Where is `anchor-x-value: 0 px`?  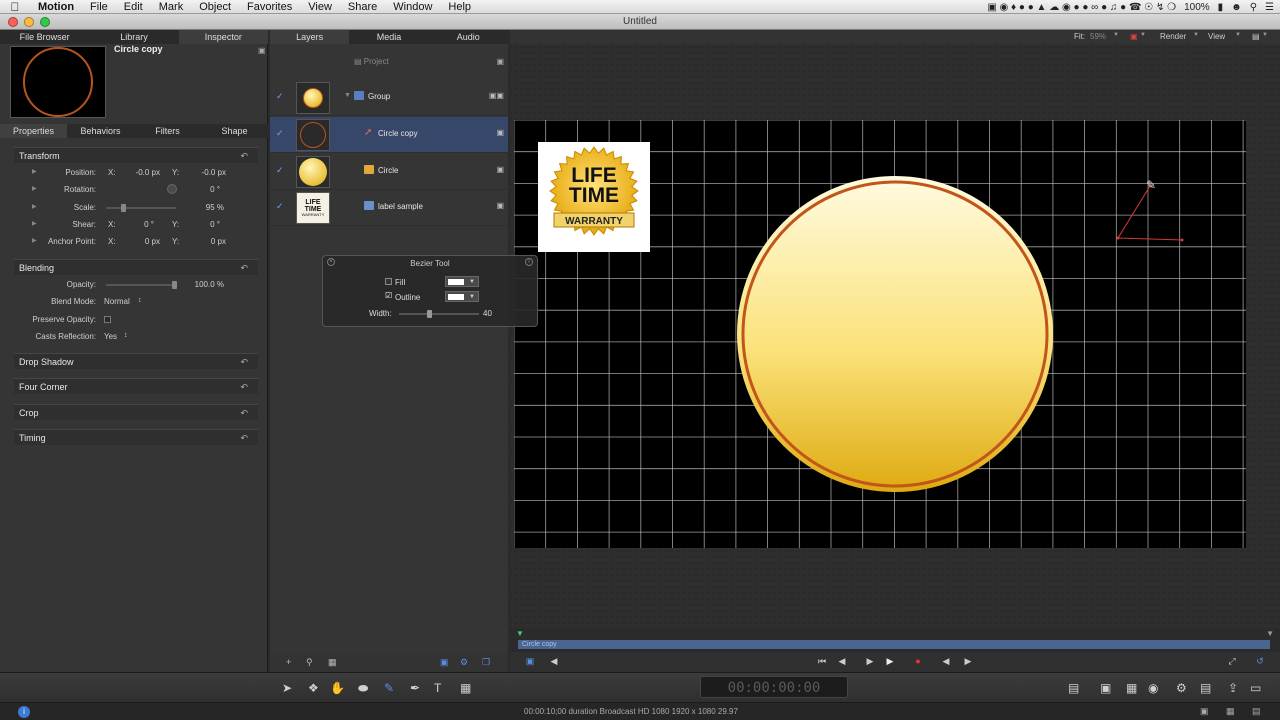
anchor-x-value: 0 px is located at coordinates (142, 241).